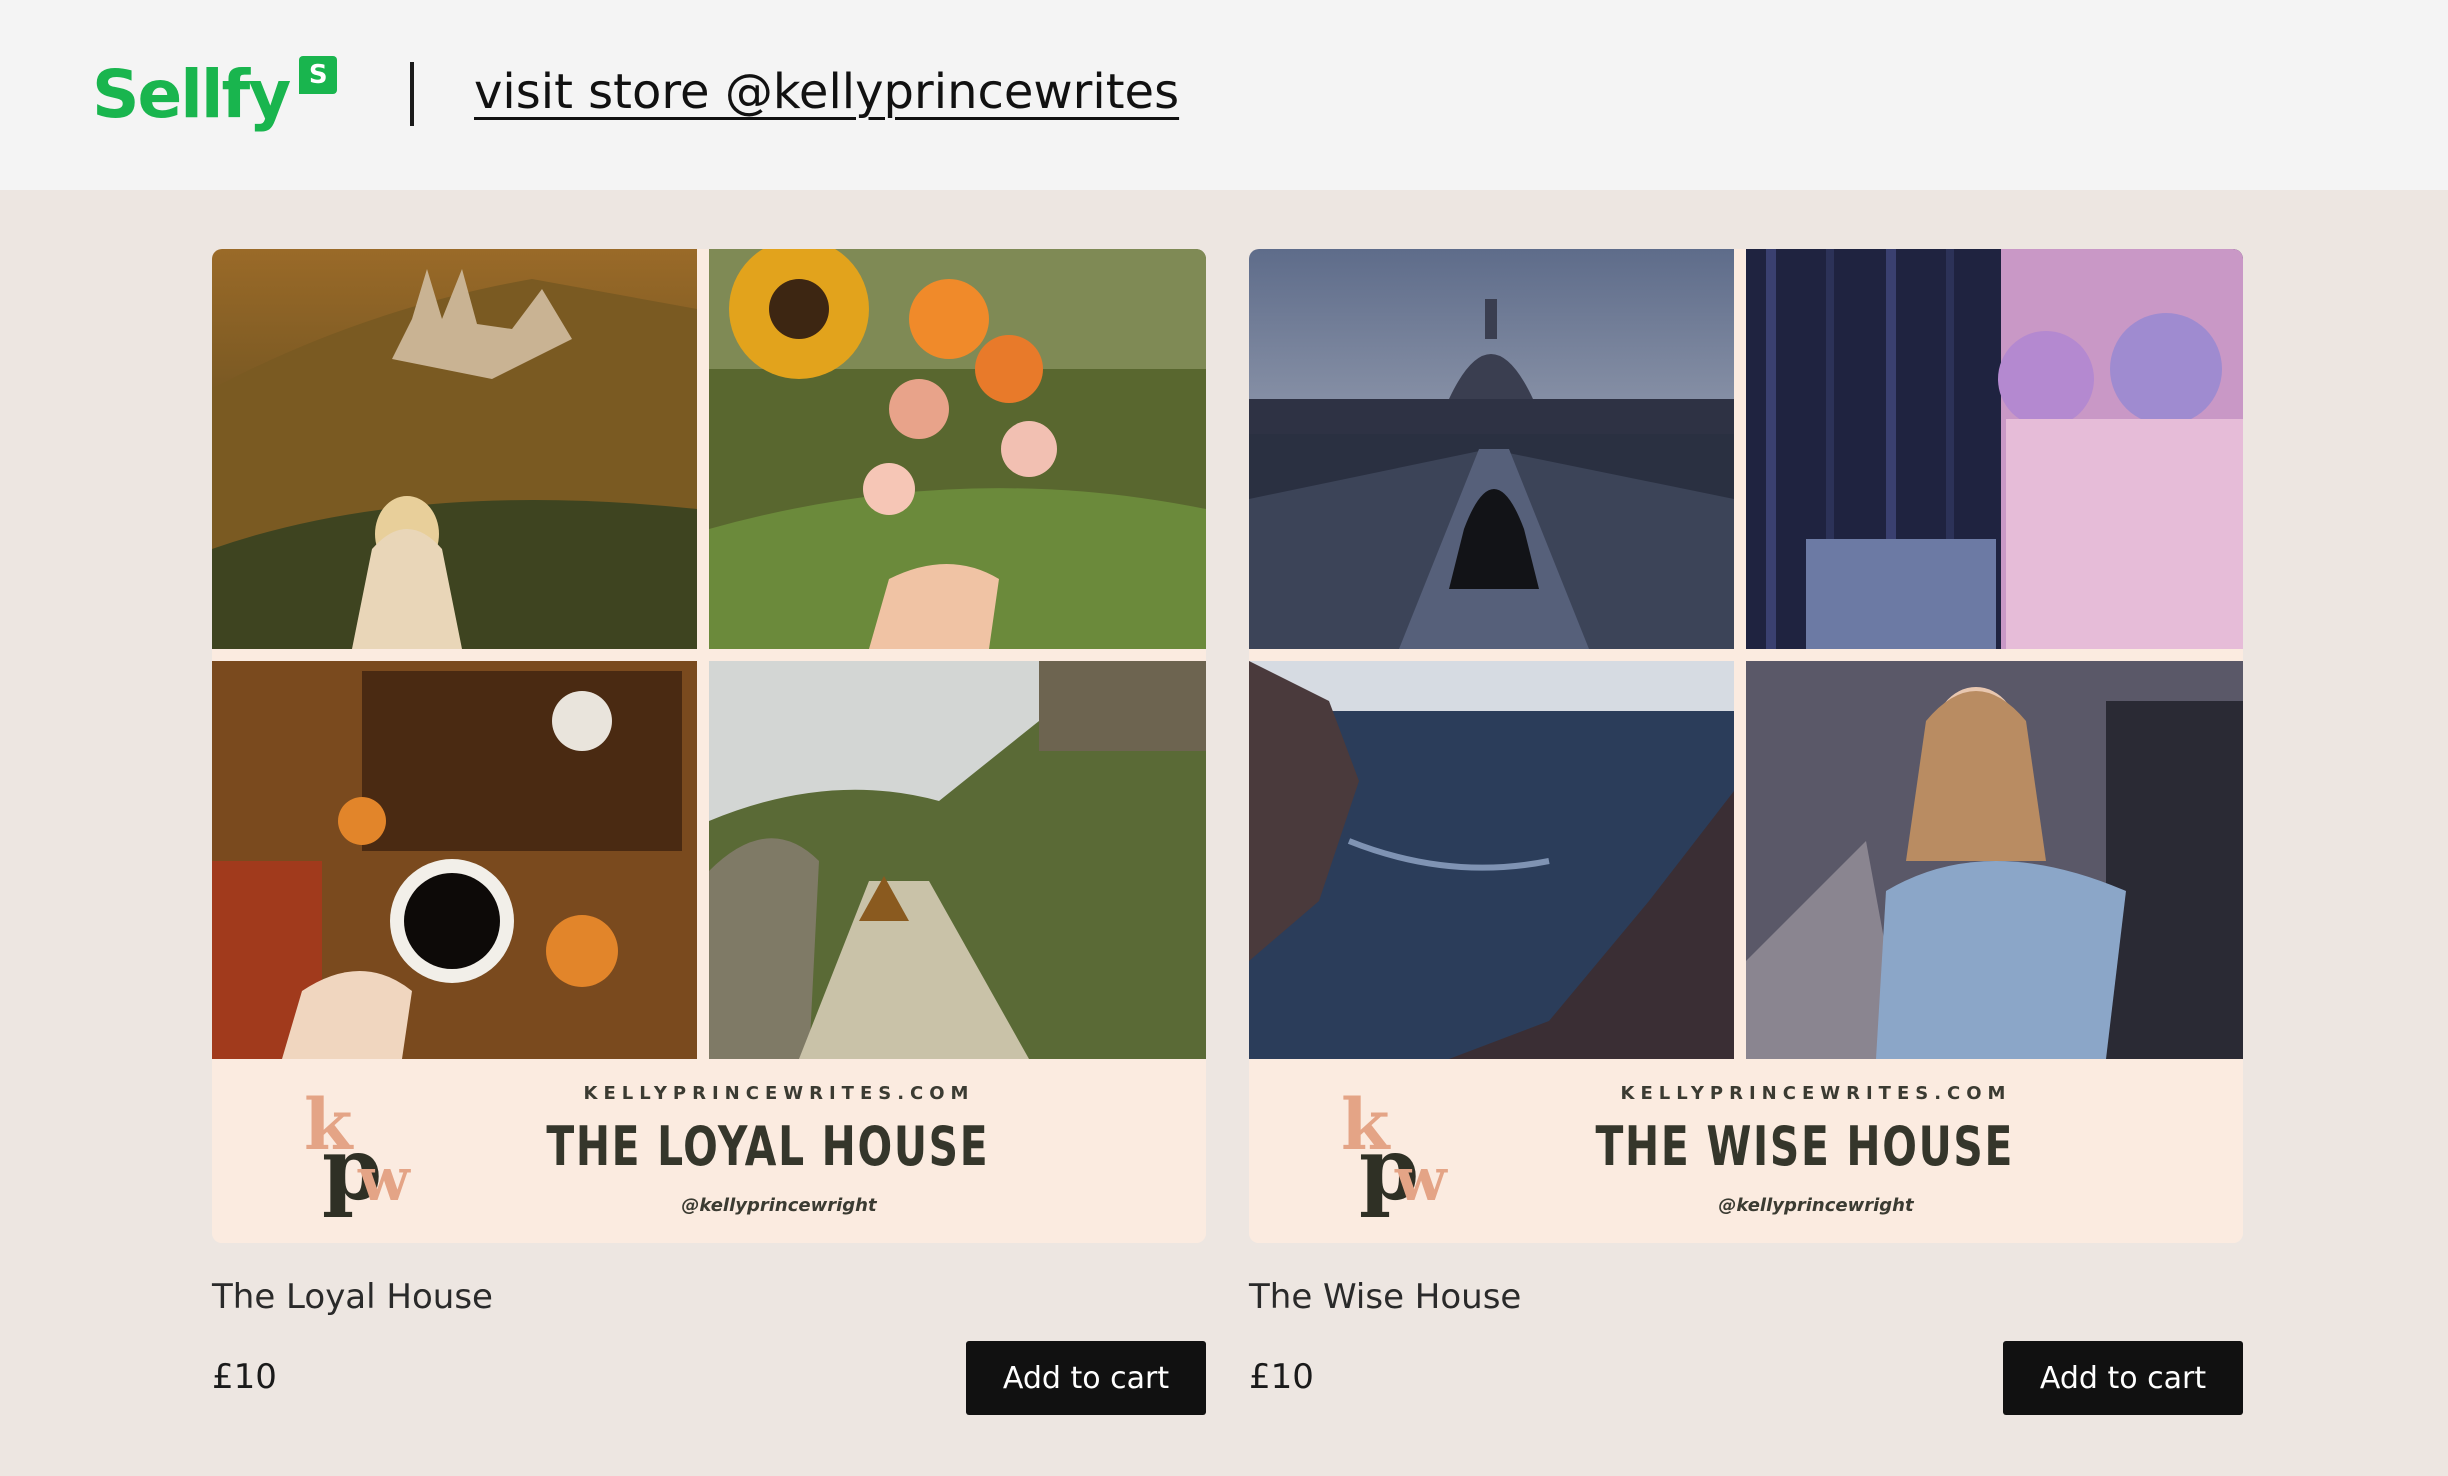  I want to click on bridge-dusk-photo, so click(1491, 449).